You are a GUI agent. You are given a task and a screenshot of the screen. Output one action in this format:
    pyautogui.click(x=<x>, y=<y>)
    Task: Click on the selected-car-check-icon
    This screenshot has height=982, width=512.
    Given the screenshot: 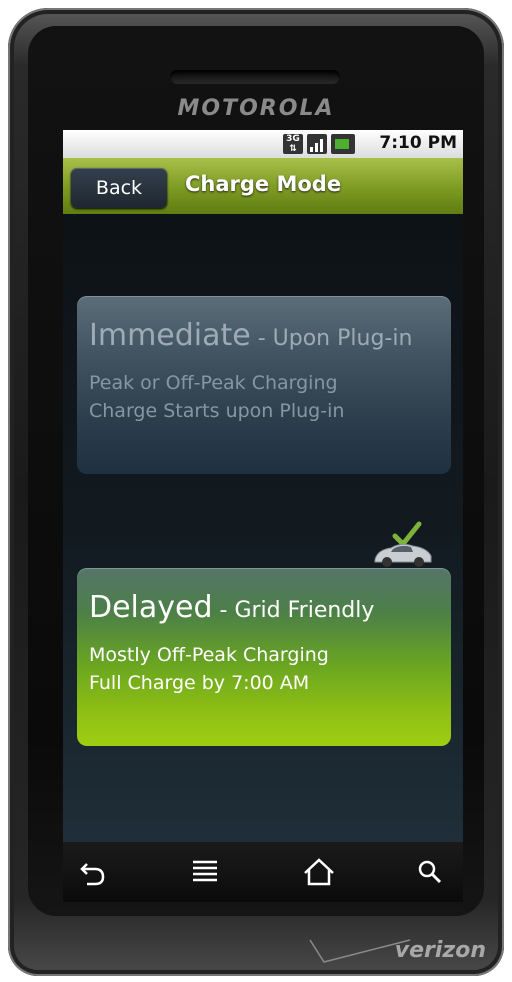 What is the action you would take?
    pyautogui.click(x=403, y=544)
    